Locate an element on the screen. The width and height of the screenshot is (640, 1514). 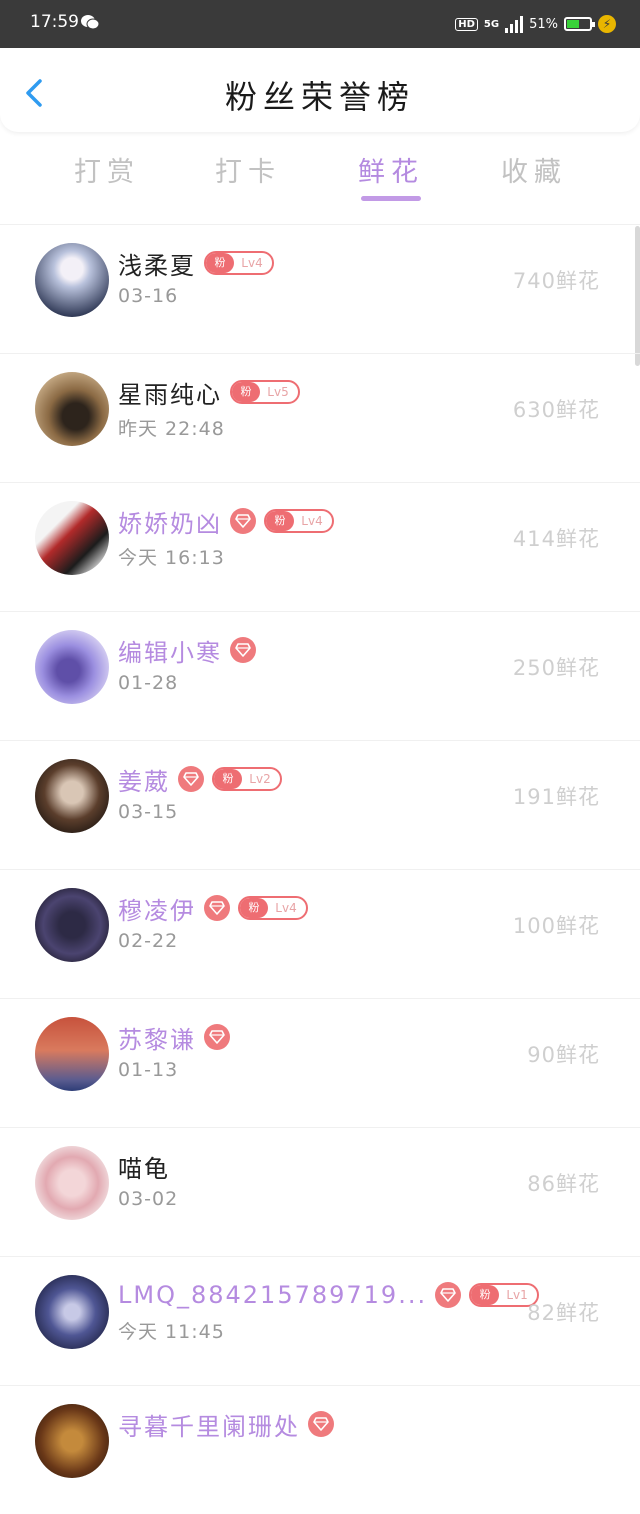
name-line: LMQ_884215789719... 粉 Lv1 is located at coordinates (329, 1295).